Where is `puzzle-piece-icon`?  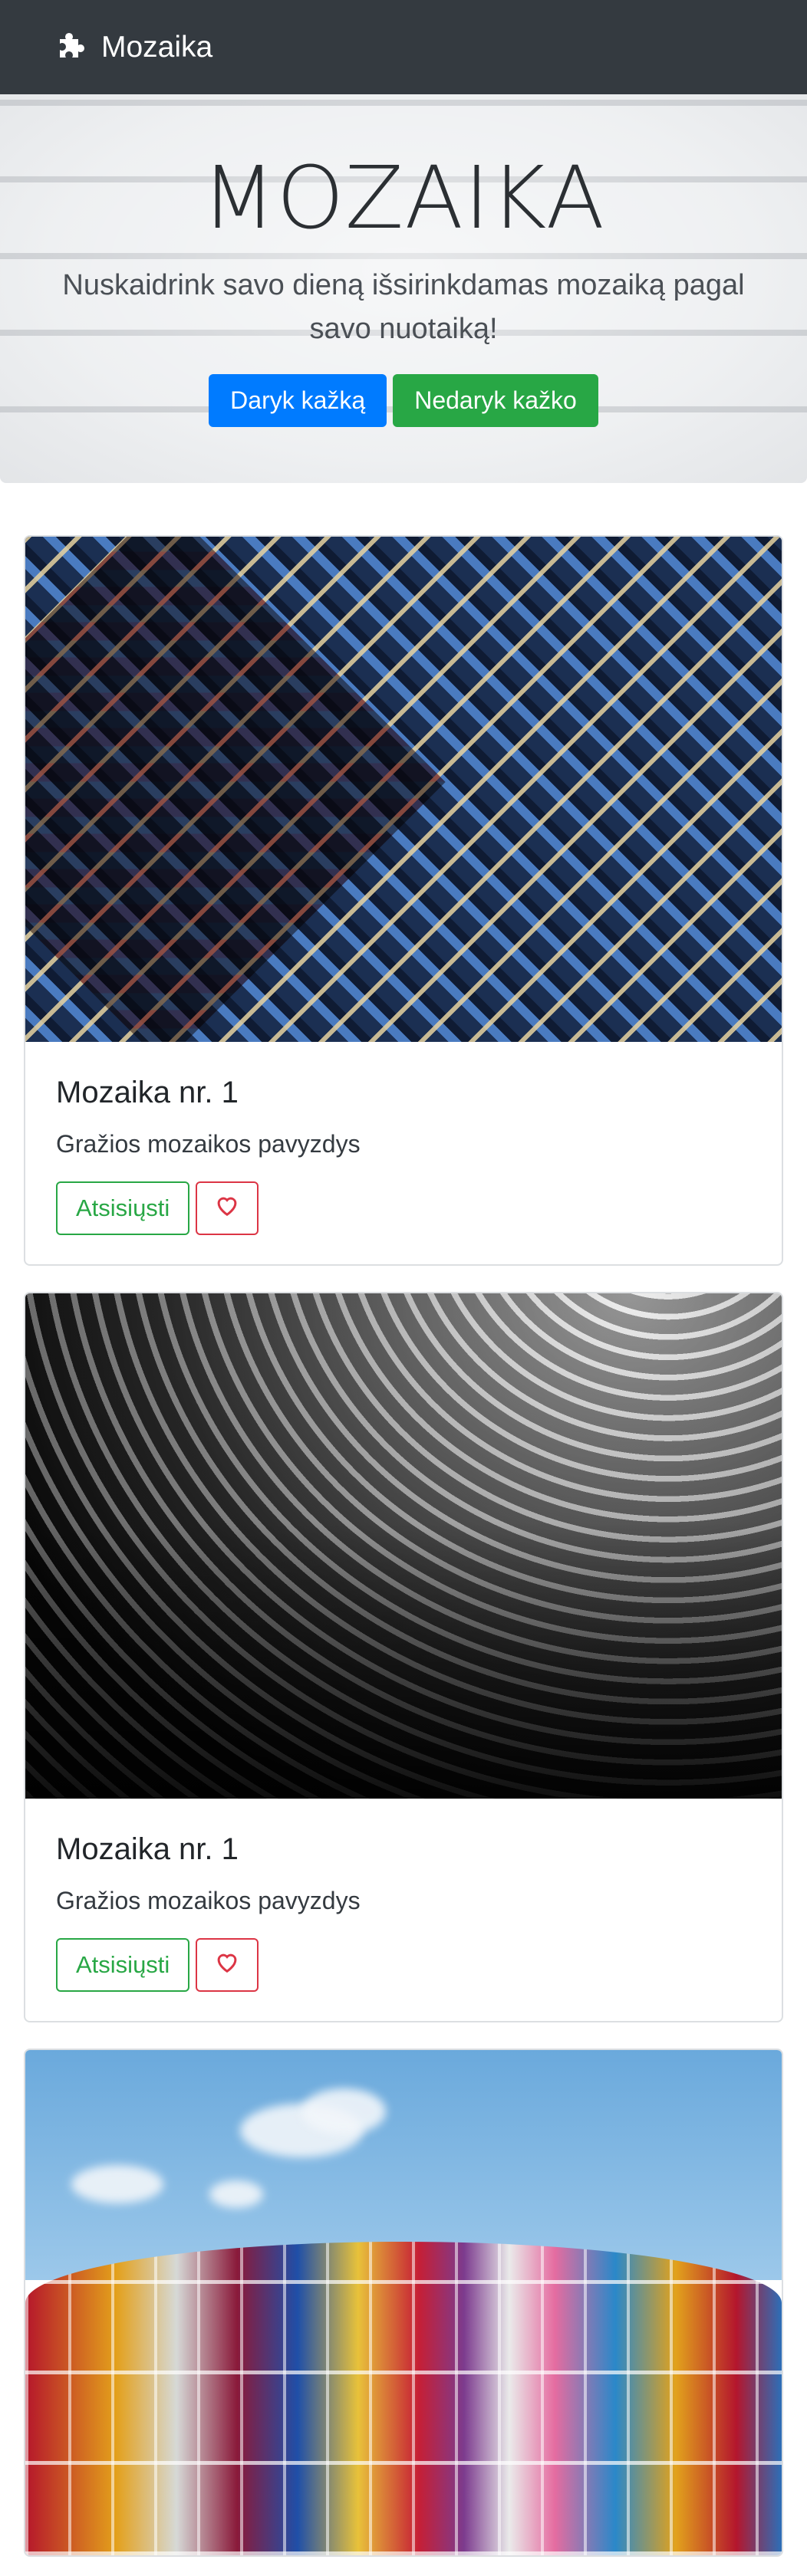
puzzle-piece-icon is located at coordinates (74, 47).